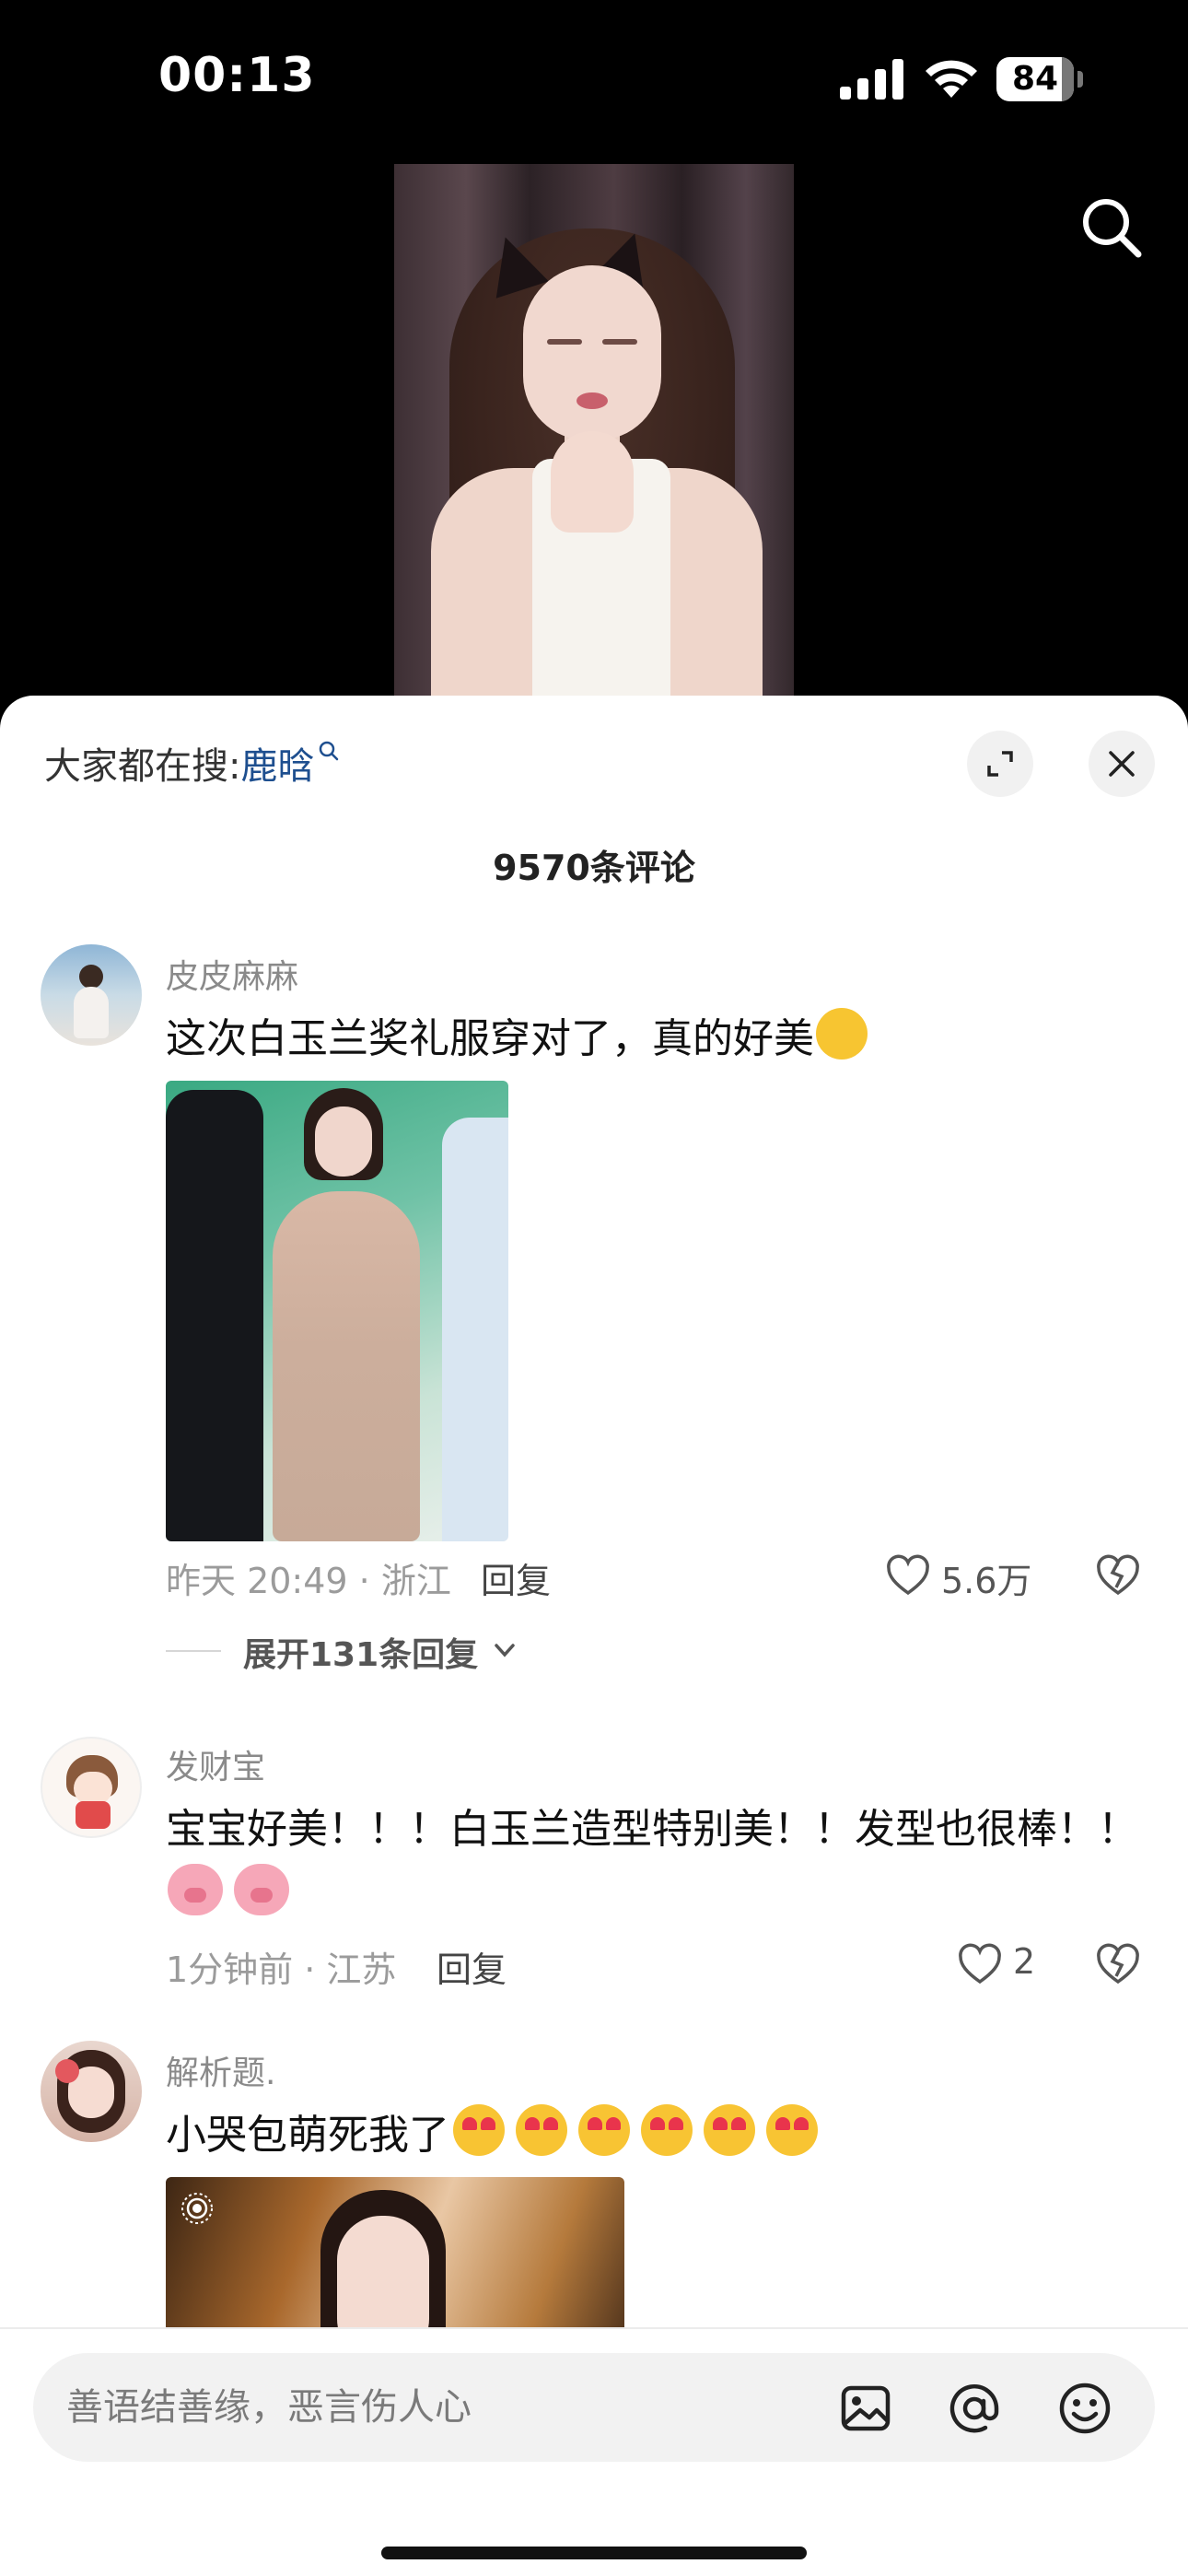  Describe the element at coordinates (652, 1829) in the screenshot. I see `comment-body: 宝宝好美！！！白玉兰造型特别美！！发型也很棒！！` at that location.